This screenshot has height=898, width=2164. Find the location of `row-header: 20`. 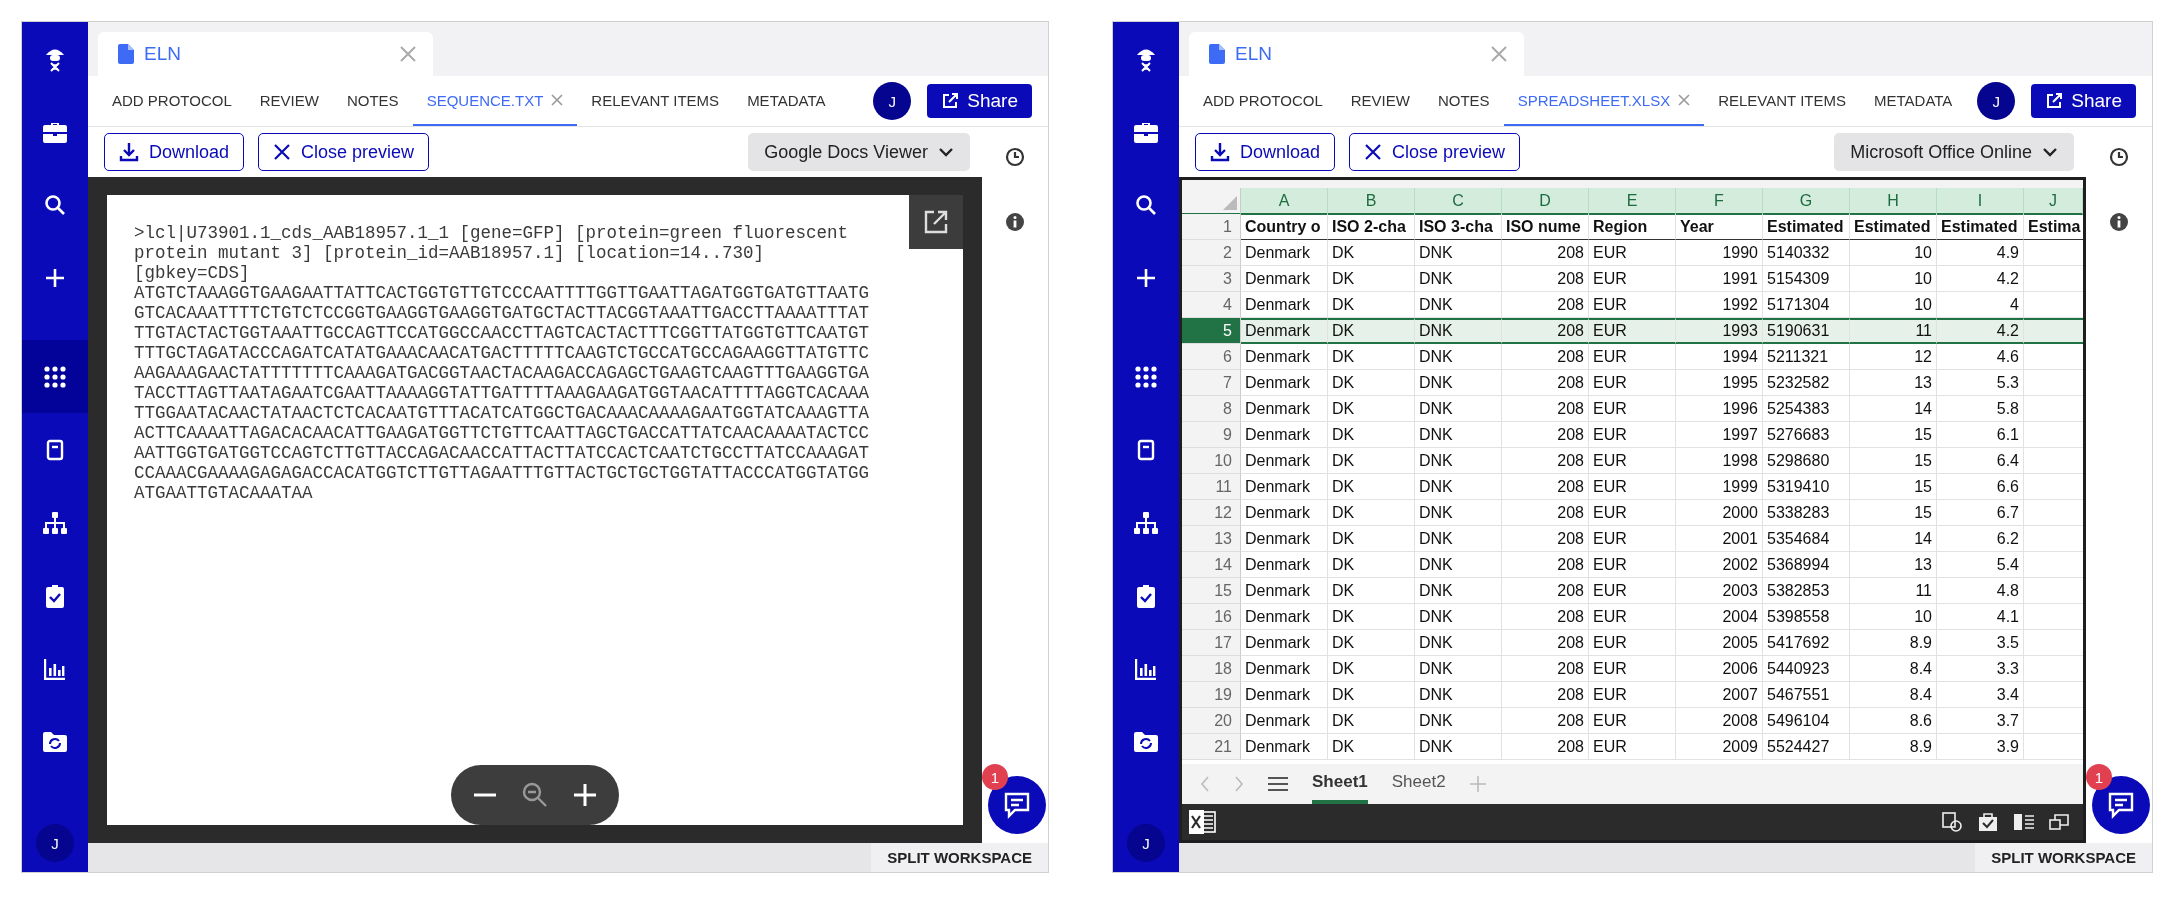

row-header: 20 is located at coordinates (1211, 721).